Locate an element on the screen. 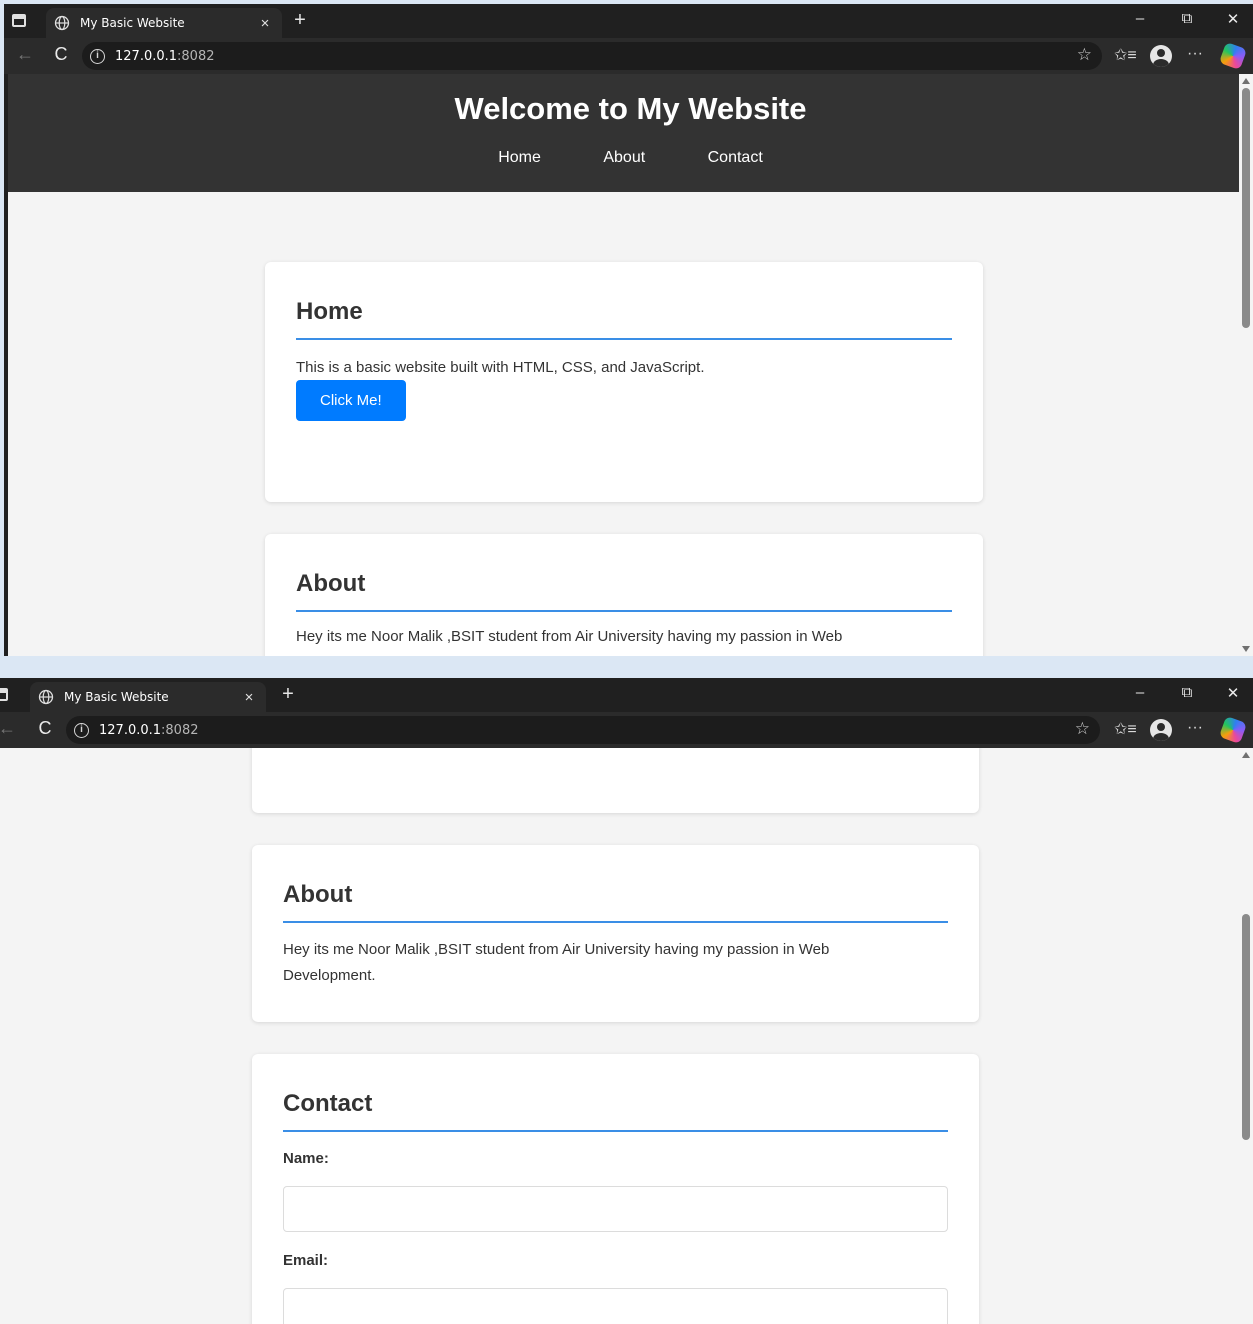 This screenshot has width=1253, height=1324. click-me-button: Click Me! is located at coordinates (351, 400).